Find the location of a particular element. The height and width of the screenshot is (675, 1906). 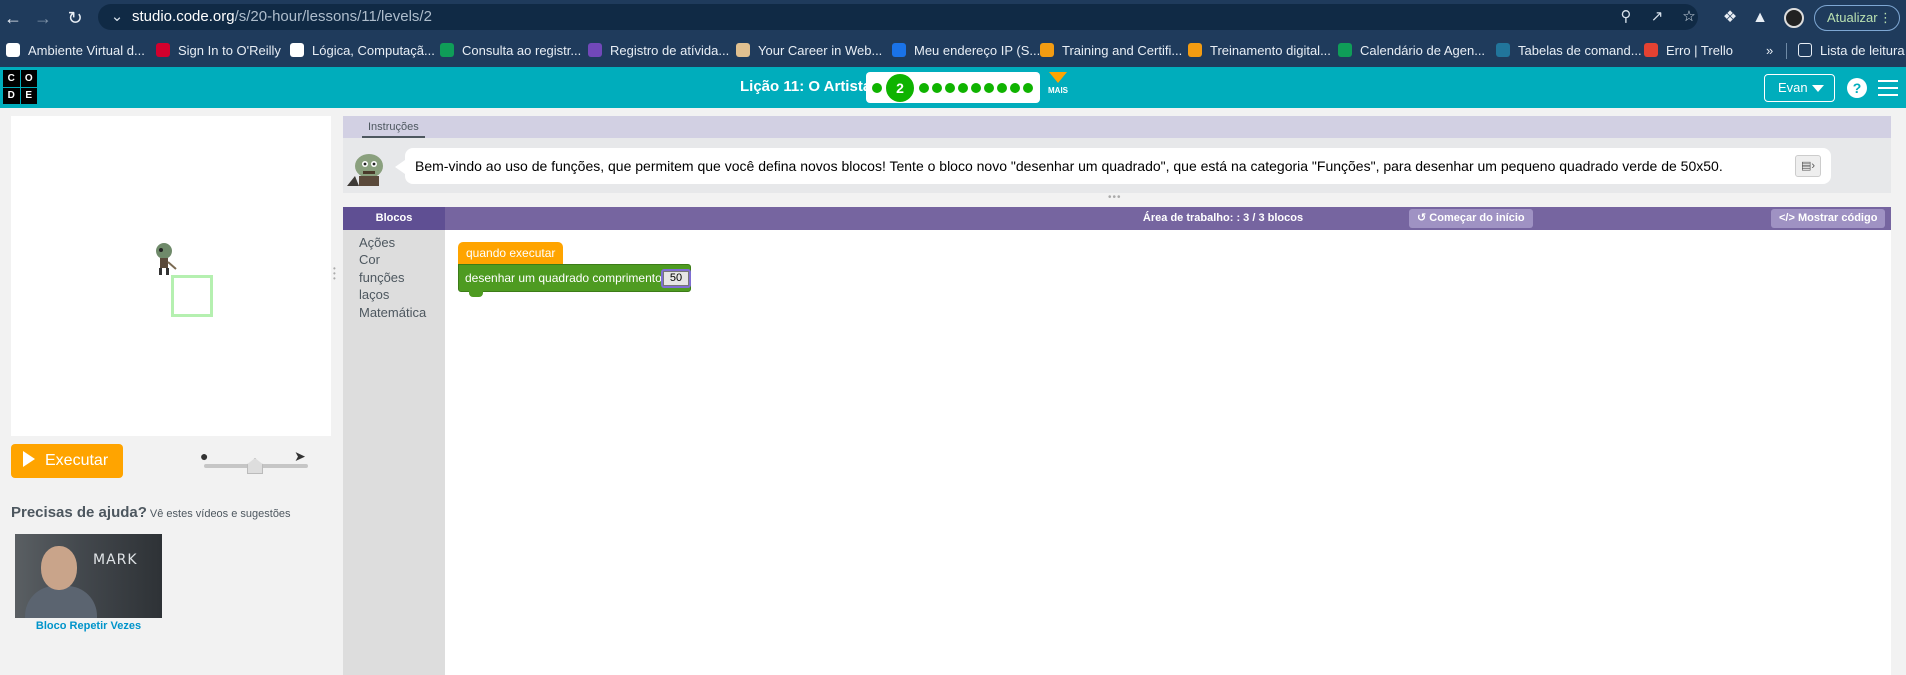

more-bookmarks-icon: » is located at coordinates (1769, 51).